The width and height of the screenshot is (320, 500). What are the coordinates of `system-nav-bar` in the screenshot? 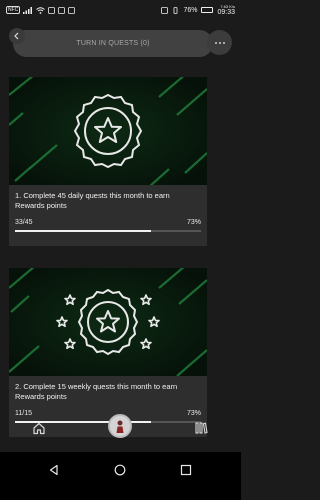 It's located at (120, 476).